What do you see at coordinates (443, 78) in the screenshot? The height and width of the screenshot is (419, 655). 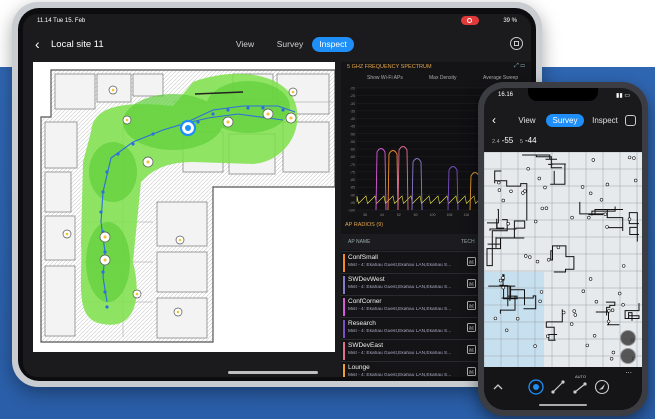 I see `option-max-density: Max Density` at bounding box center [443, 78].